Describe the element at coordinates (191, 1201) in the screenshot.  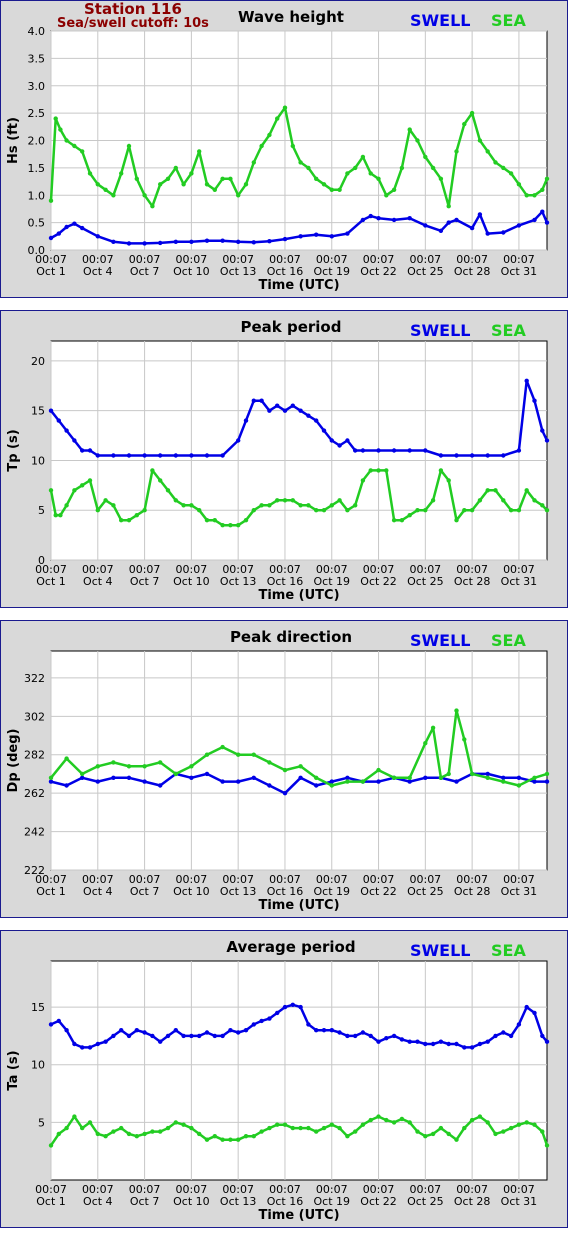
I see `x-tick-date: Oct 10` at that location.